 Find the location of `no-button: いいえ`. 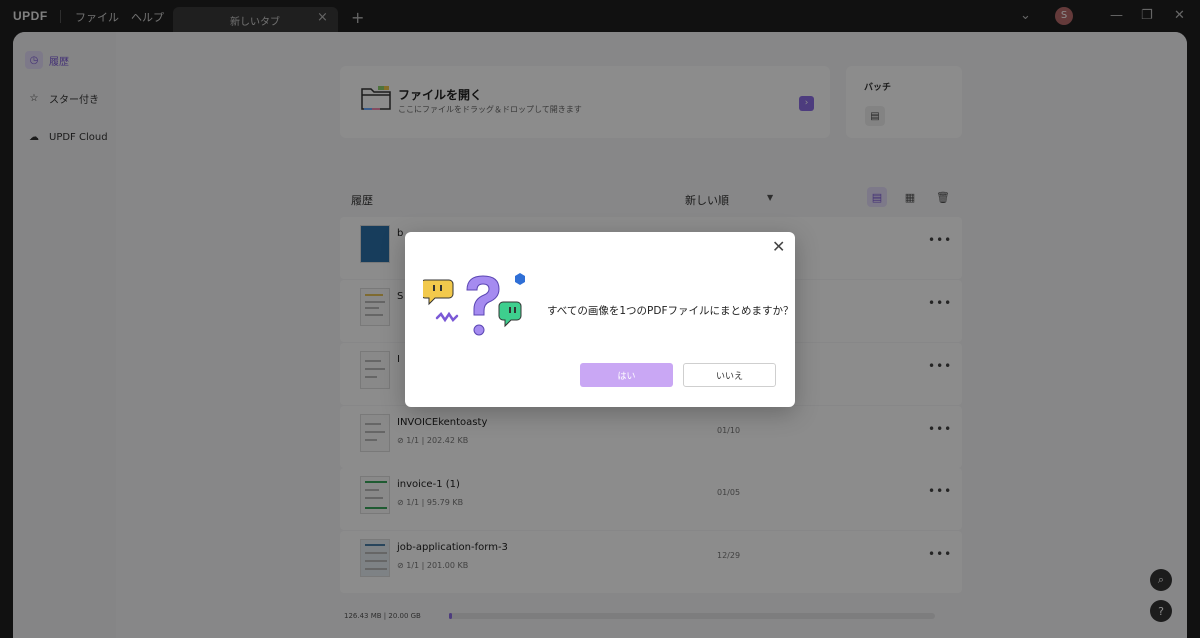

no-button: いいえ is located at coordinates (729, 375).